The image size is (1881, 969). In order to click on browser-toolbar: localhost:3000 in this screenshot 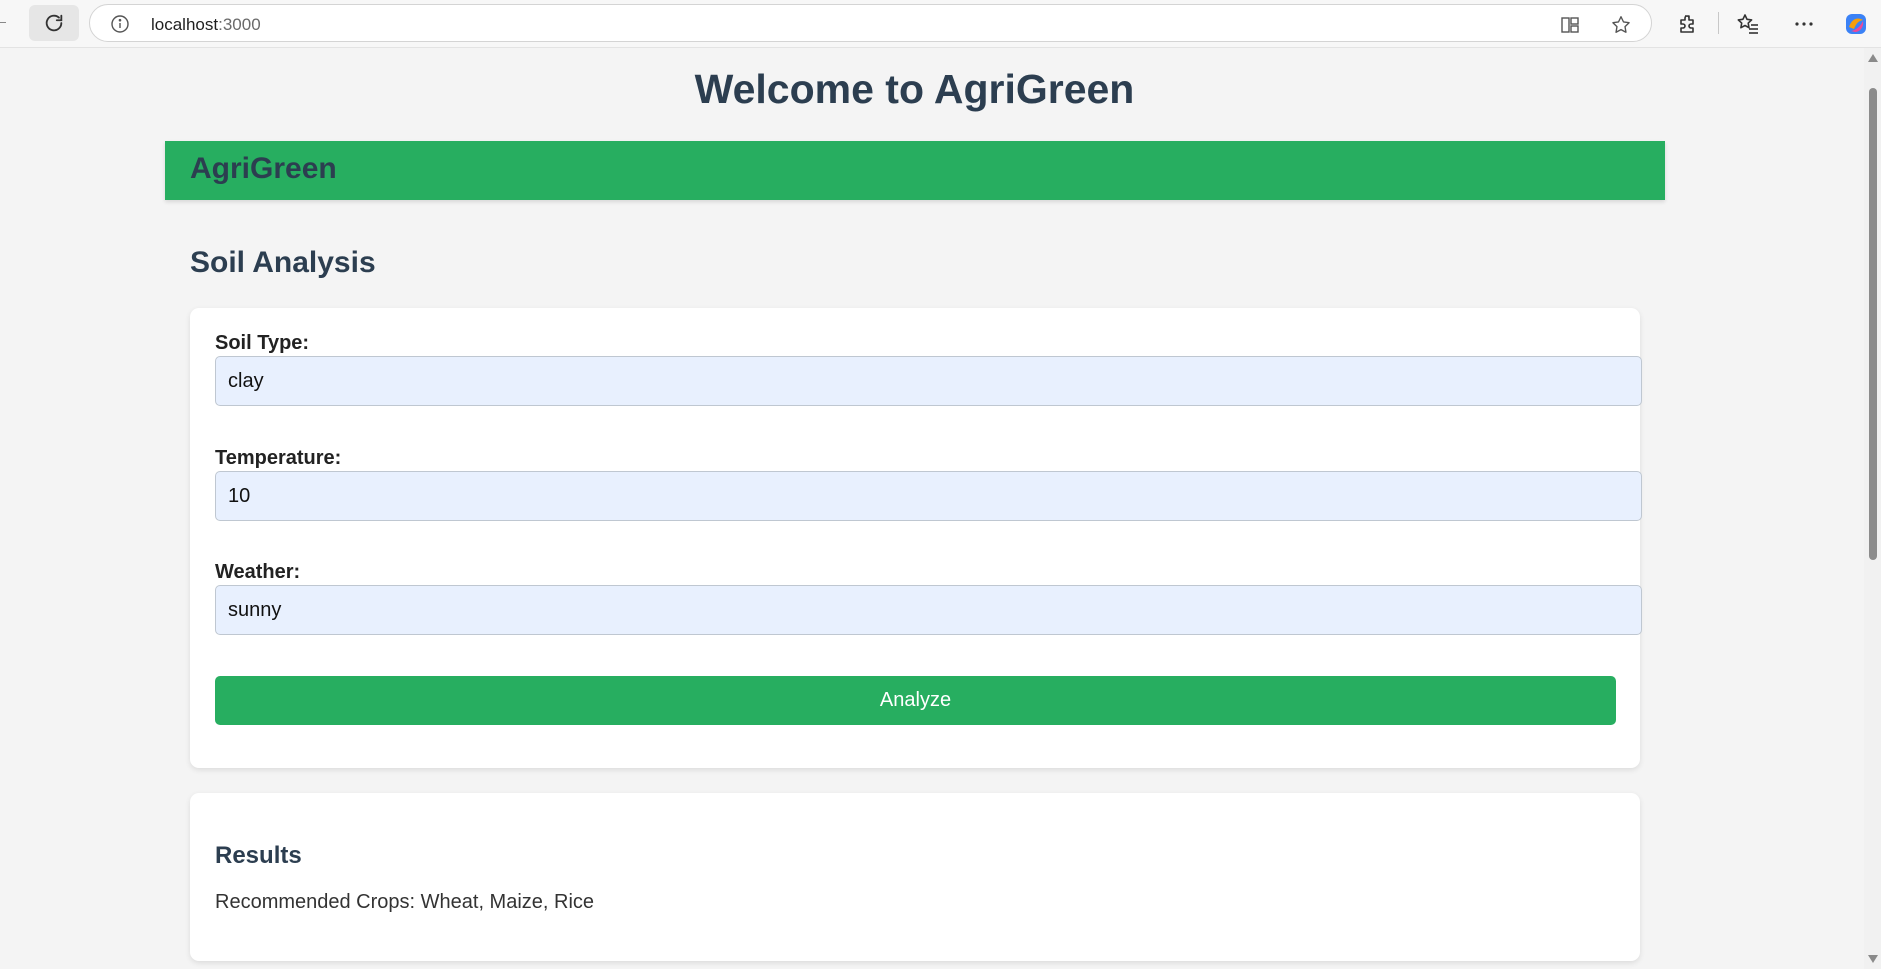, I will do `click(940, 24)`.